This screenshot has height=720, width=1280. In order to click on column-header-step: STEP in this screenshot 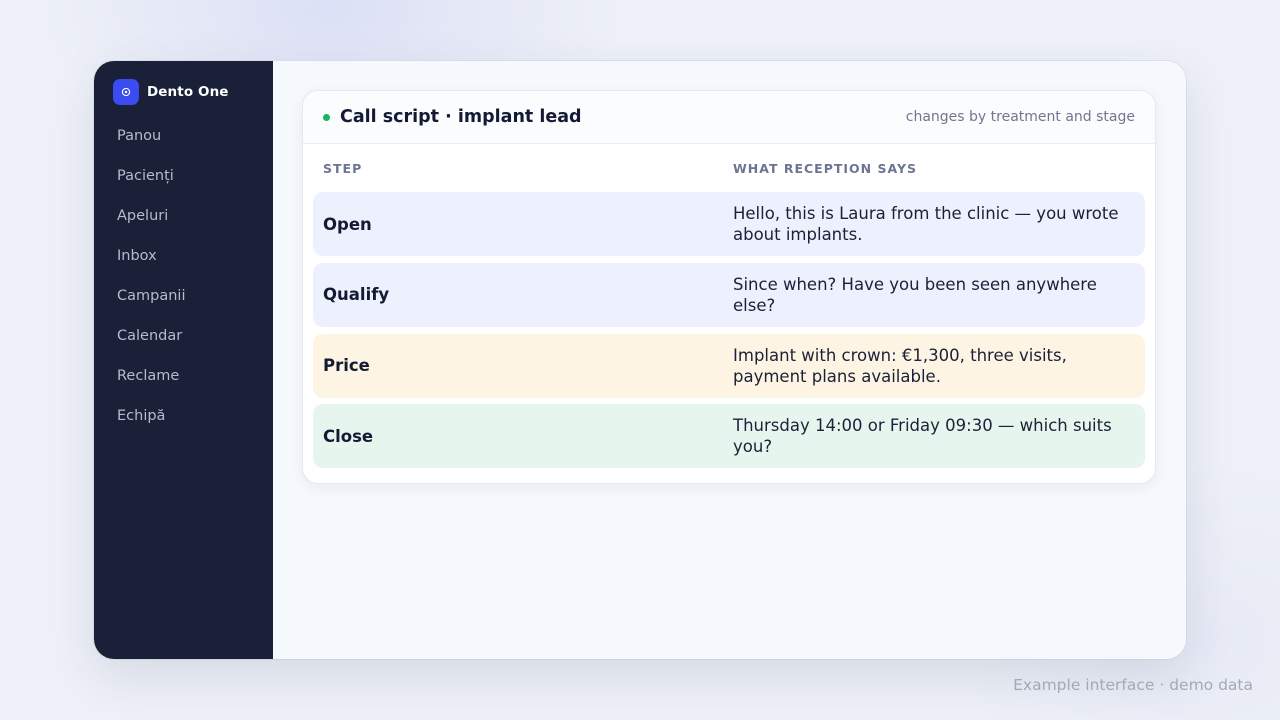, I will do `click(343, 168)`.